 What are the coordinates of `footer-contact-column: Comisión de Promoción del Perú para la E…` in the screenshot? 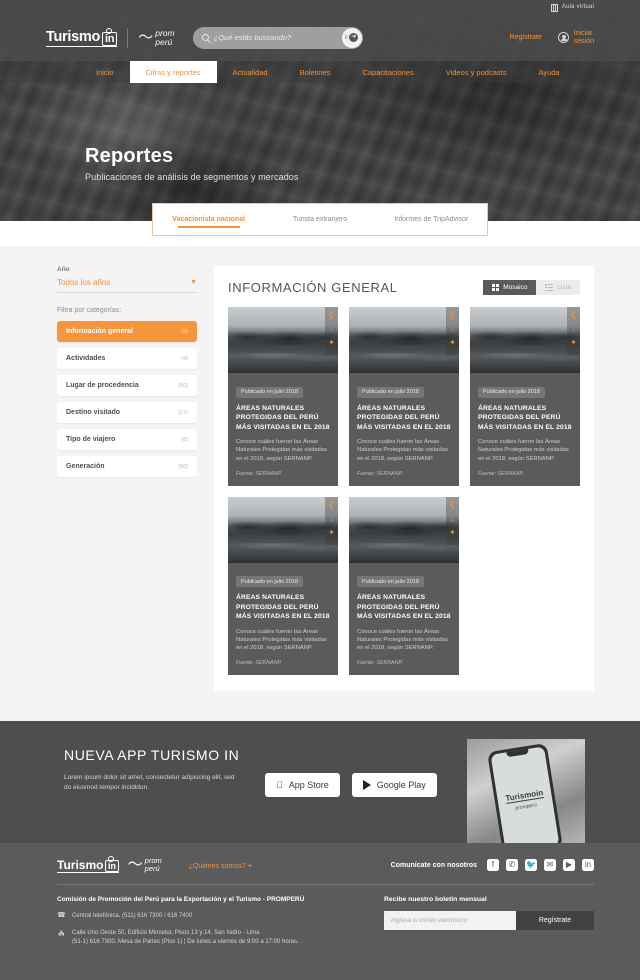 It's located at (207, 925).